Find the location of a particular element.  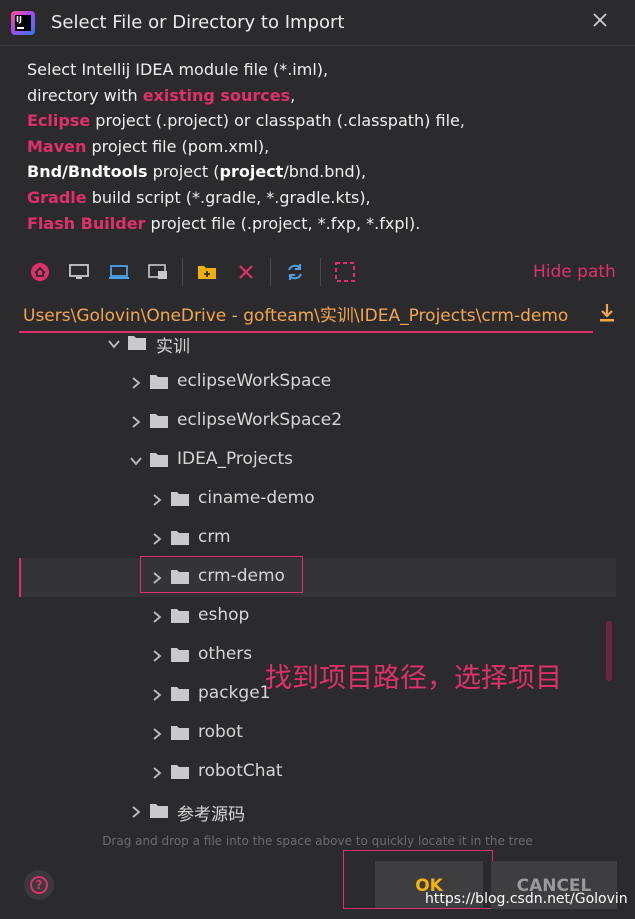

file-chooser-toolbar: Hide path is located at coordinates (319, 272).